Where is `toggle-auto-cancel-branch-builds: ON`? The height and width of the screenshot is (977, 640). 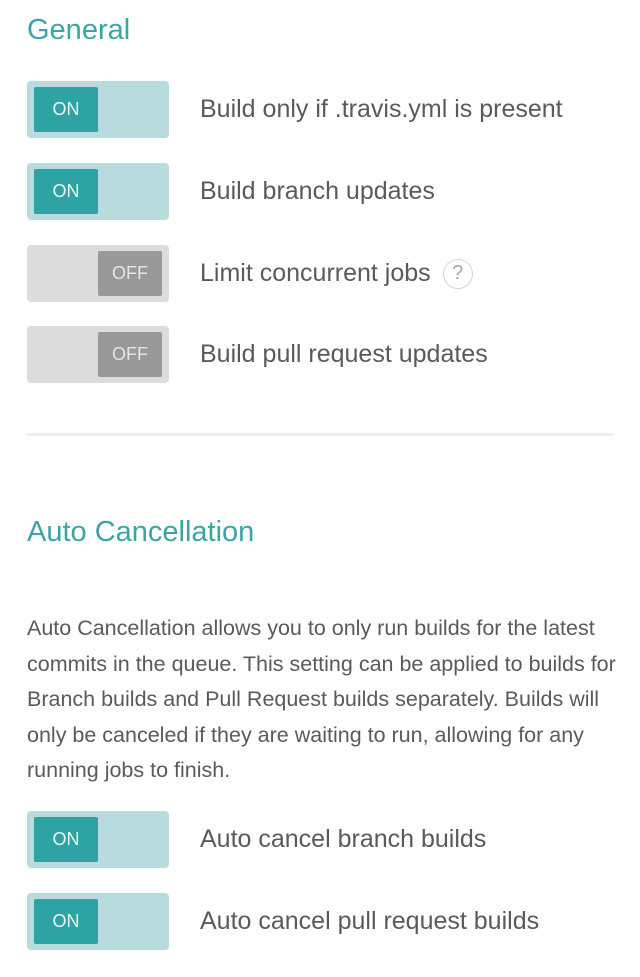
toggle-auto-cancel-branch-builds: ON is located at coordinates (98, 839).